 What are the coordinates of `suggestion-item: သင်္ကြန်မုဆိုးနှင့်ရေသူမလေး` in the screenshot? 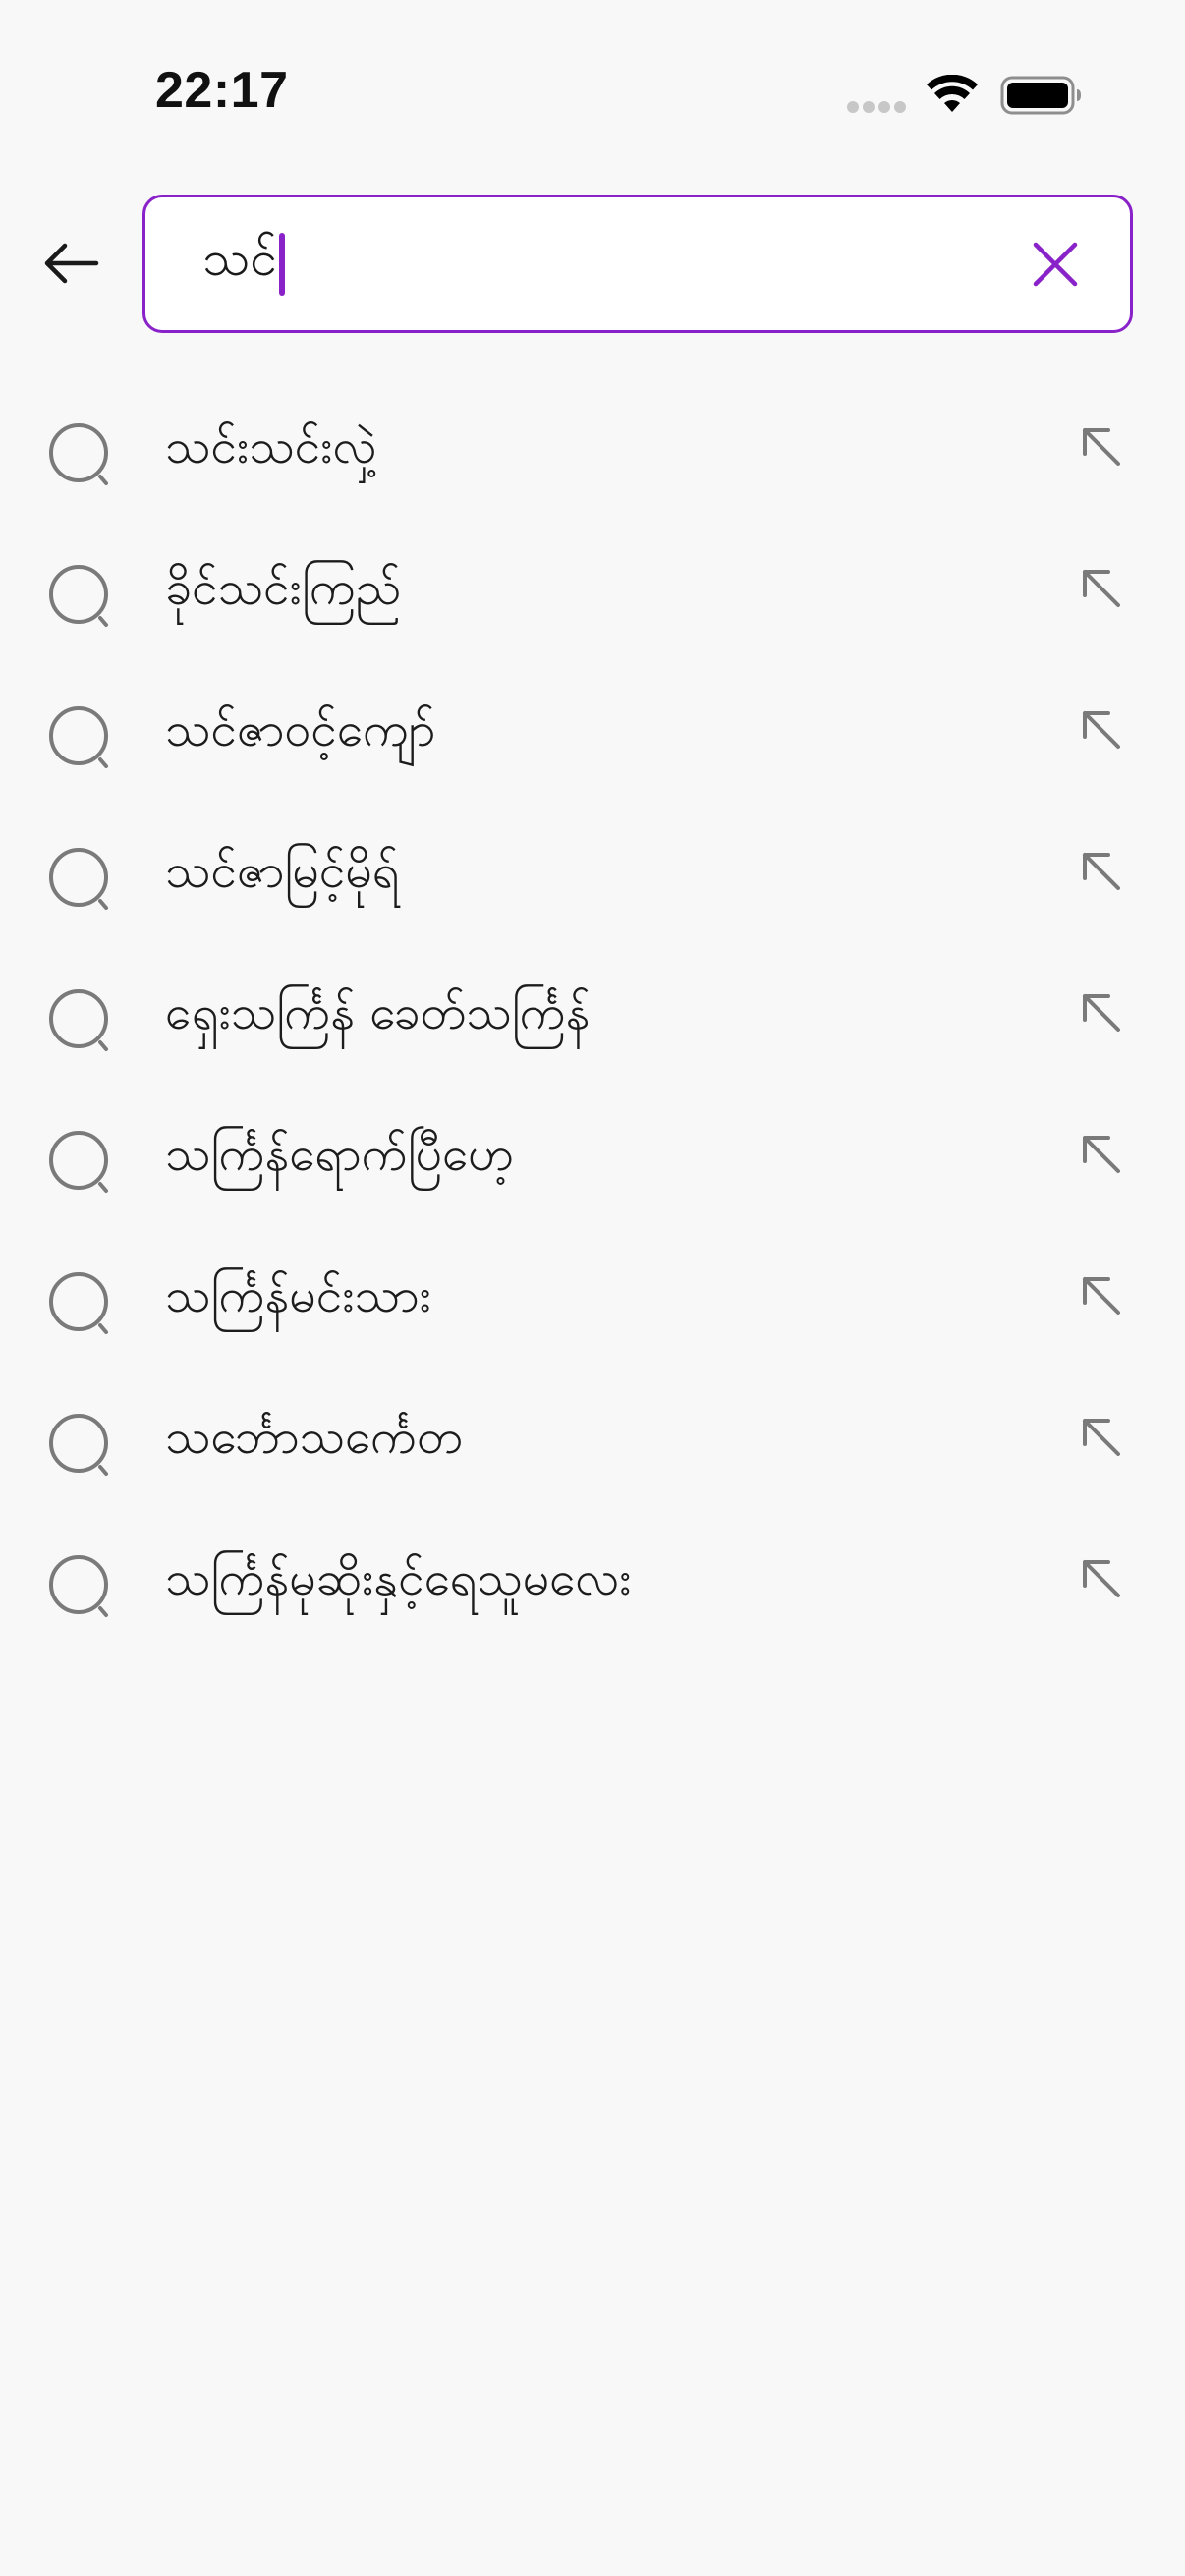 It's located at (592, 1583).